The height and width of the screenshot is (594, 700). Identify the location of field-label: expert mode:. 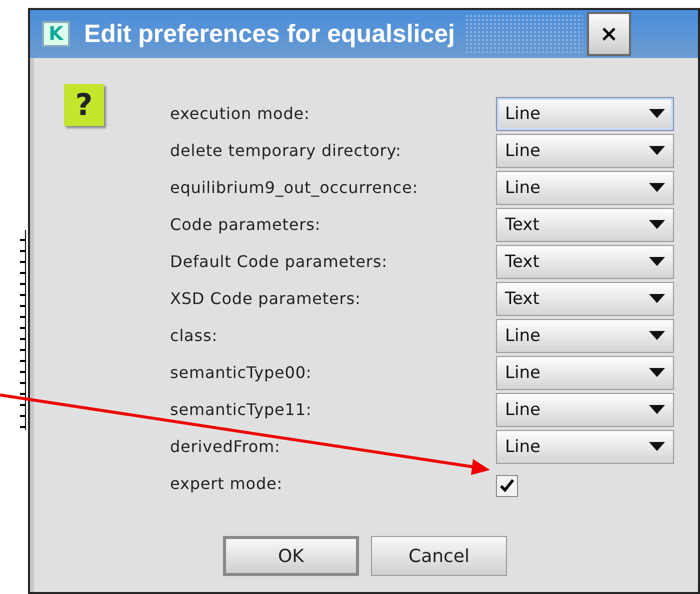
(227, 483).